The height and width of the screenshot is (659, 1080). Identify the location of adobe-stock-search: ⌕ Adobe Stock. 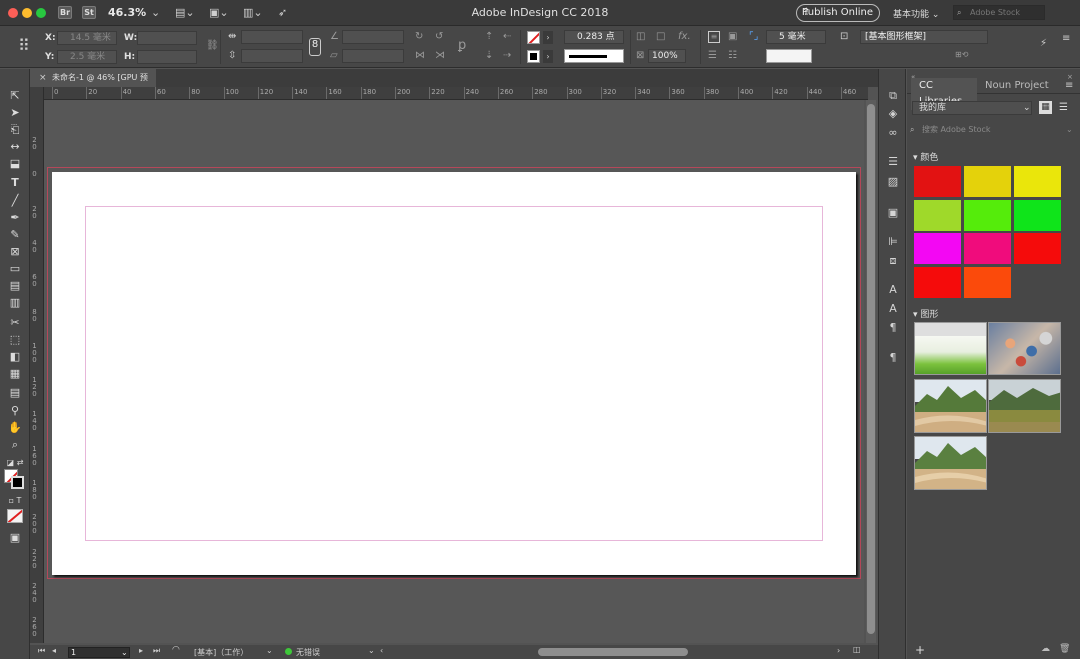
(999, 12).